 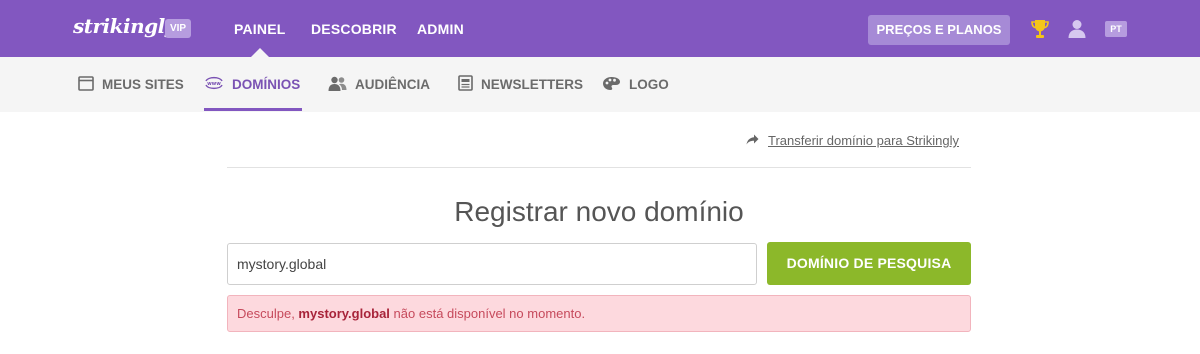 I want to click on subnav-audiencia: AUDIÊNCIA, so click(x=379, y=84).